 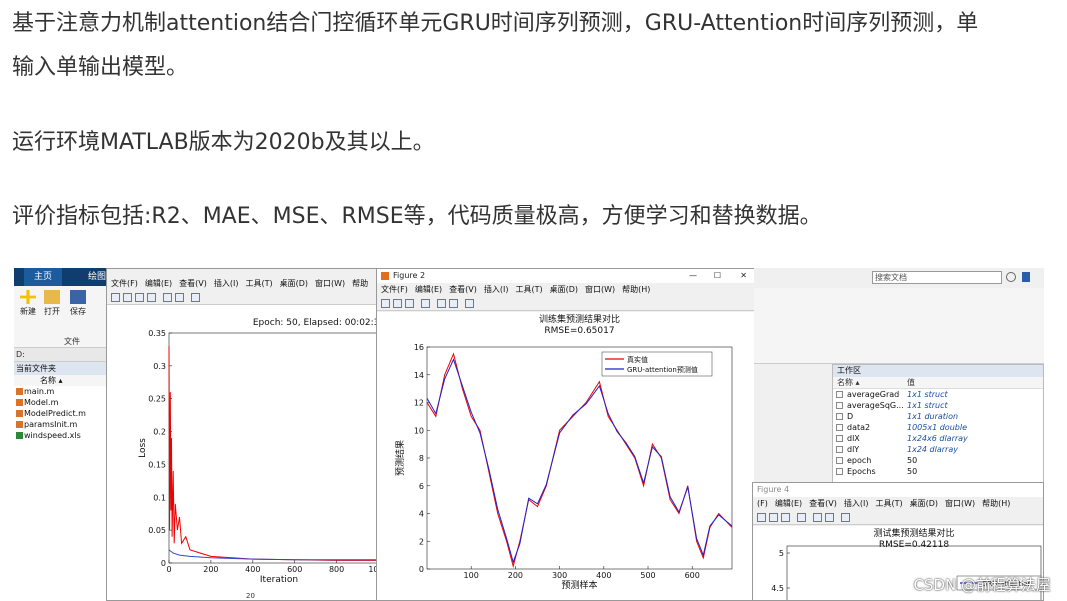 What do you see at coordinates (279, 448) in the screenshot?
I see `plot-area` at bounding box center [279, 448].